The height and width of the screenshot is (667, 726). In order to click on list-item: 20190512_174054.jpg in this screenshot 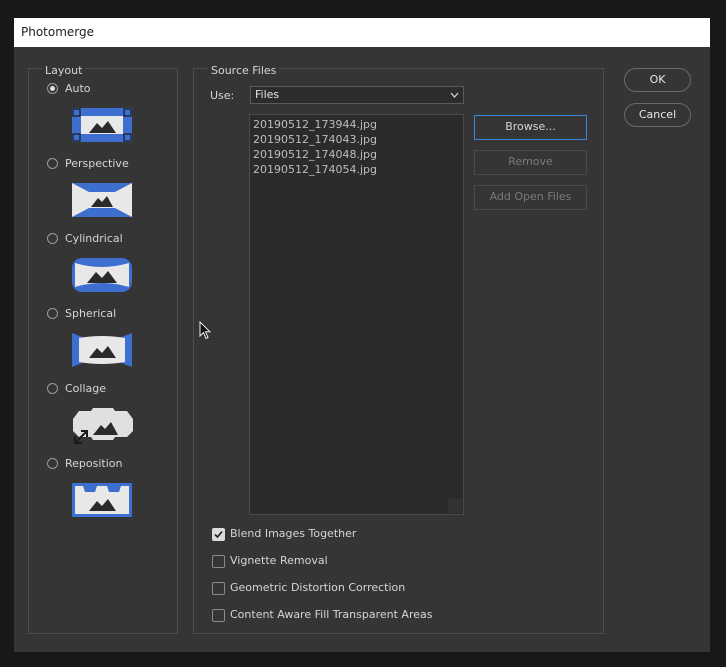, I will do `click(315, 169)`.